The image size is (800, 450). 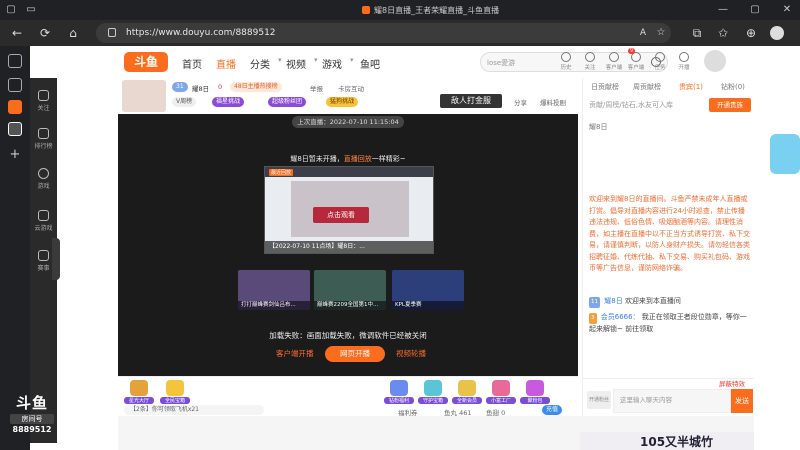 I want to click on vertical-tab-icon, so click(x=15, y=85).